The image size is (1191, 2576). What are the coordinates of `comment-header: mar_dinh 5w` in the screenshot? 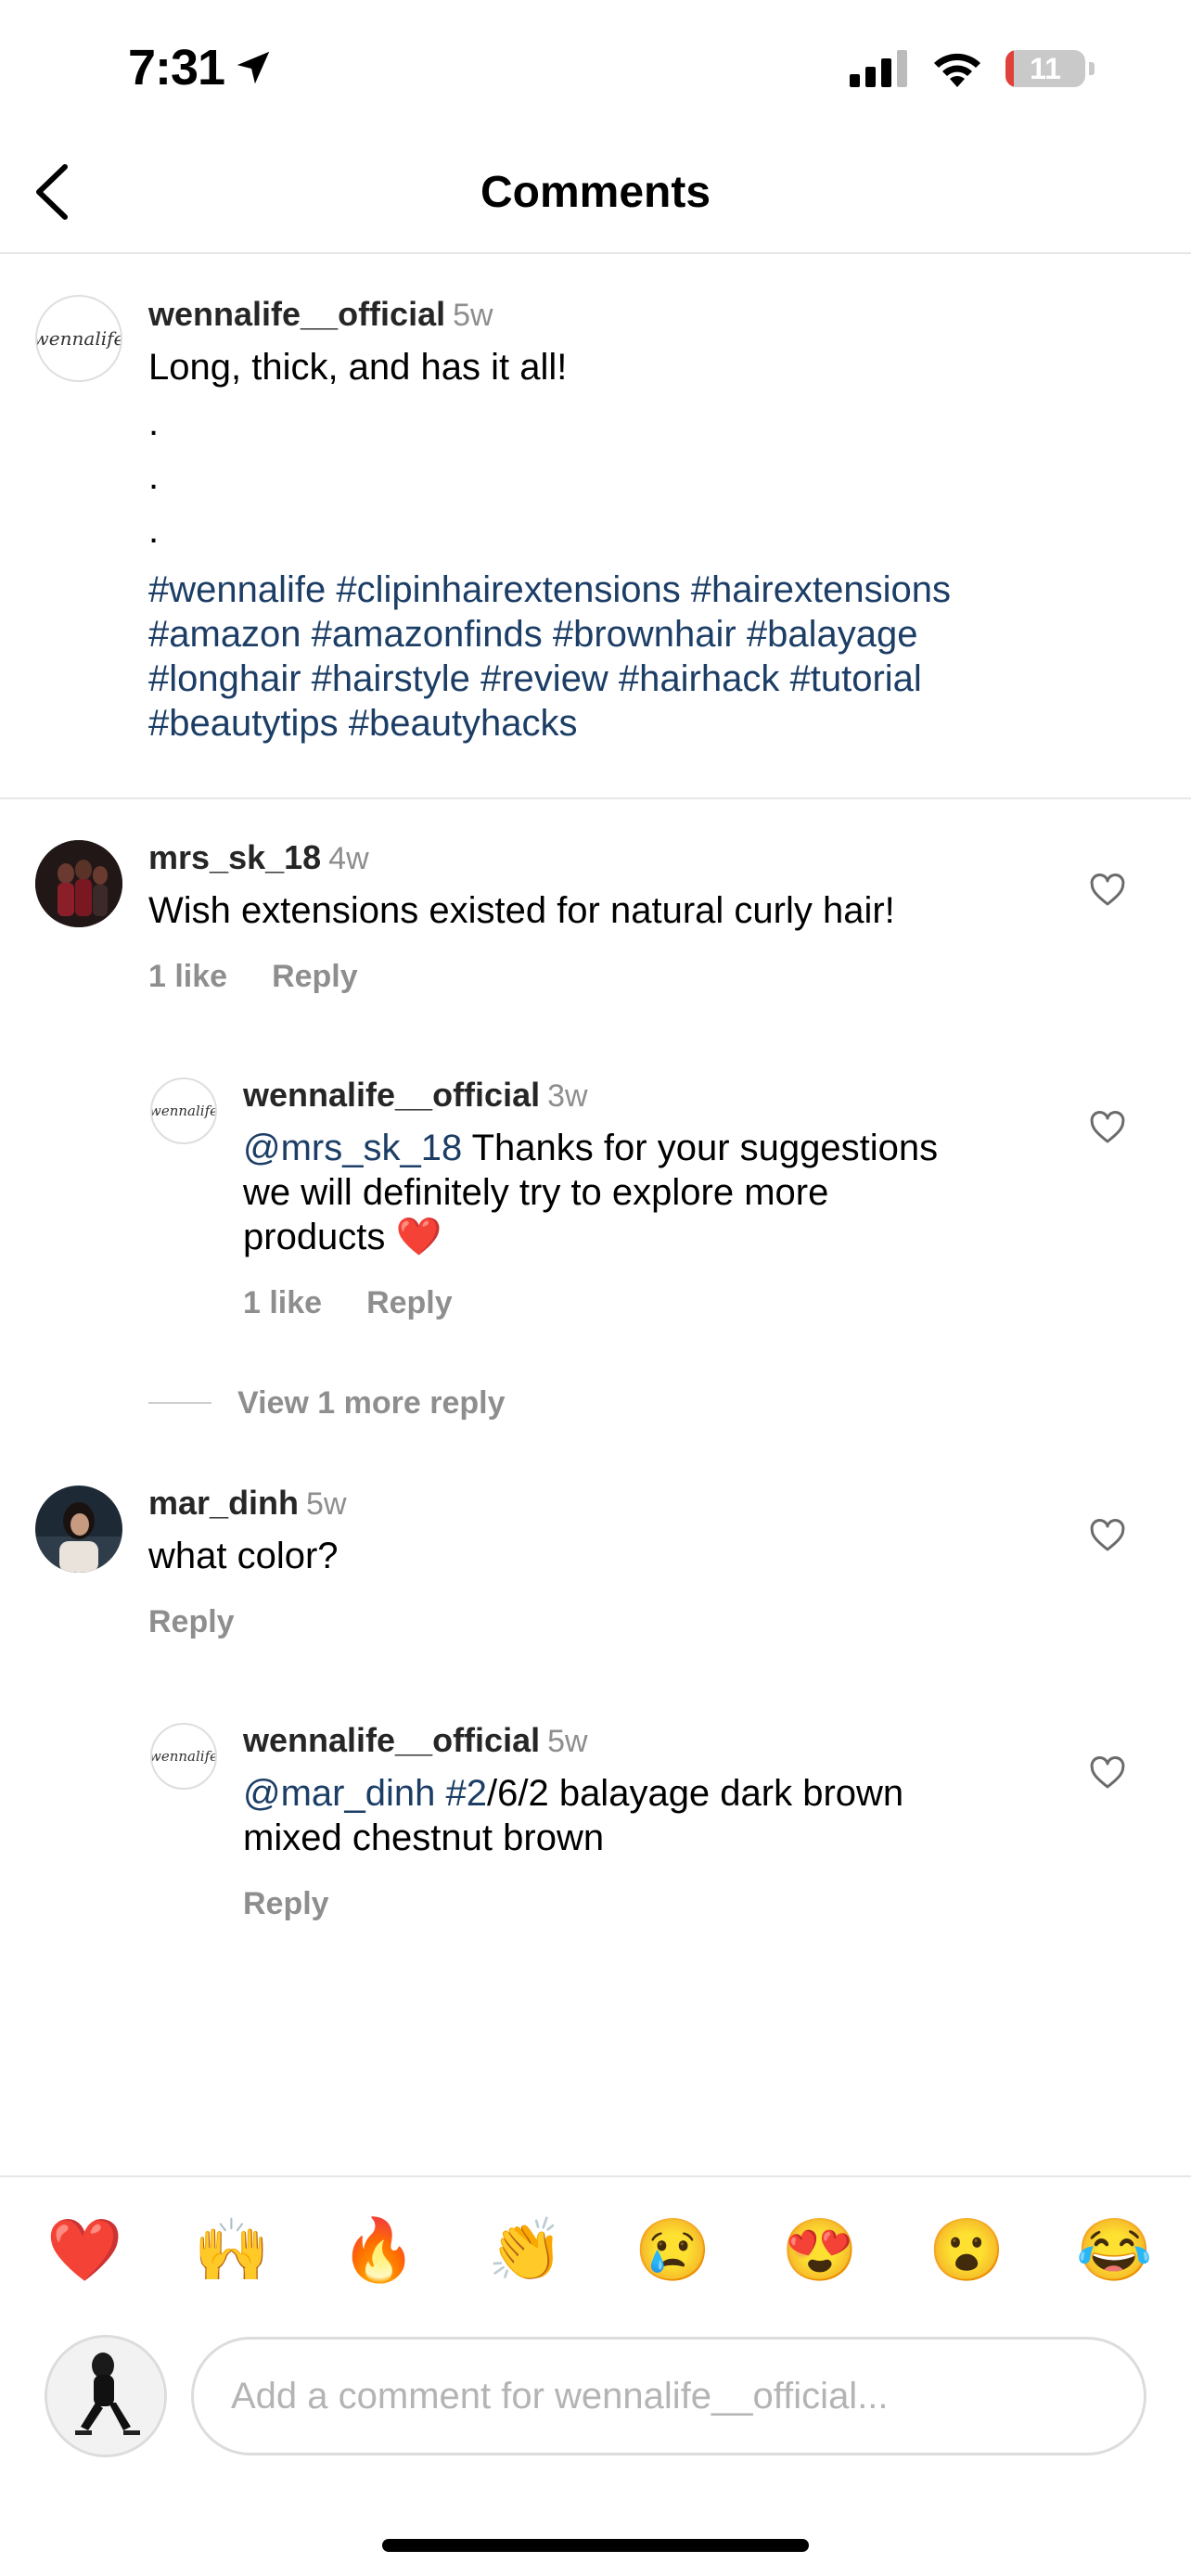 It's located at (248, 1504).